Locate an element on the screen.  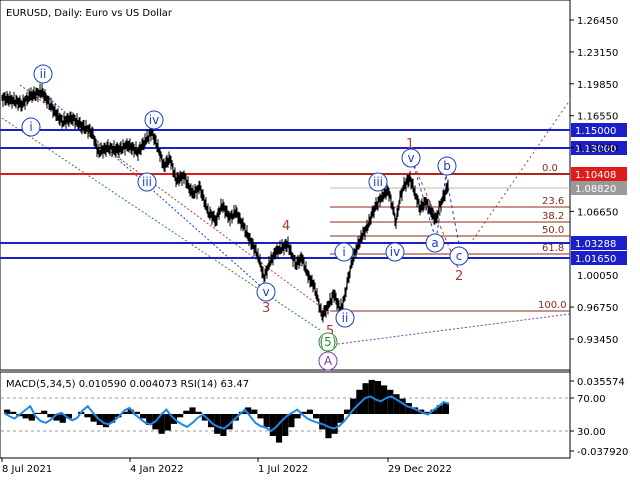
wave-label-blue: c is located at coordinates (459, 256).